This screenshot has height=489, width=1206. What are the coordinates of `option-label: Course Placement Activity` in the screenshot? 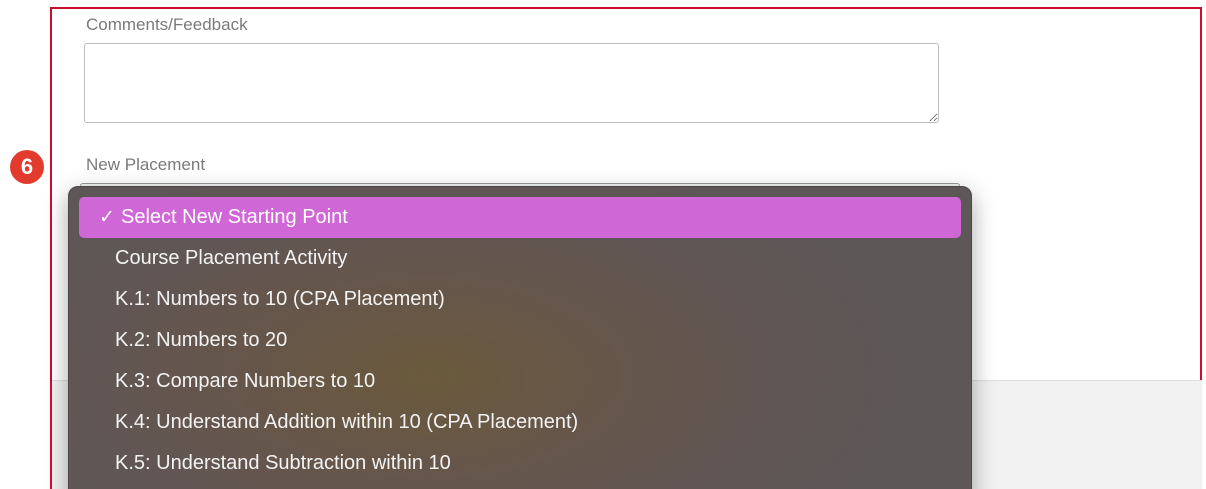 It's located at (231, 258).